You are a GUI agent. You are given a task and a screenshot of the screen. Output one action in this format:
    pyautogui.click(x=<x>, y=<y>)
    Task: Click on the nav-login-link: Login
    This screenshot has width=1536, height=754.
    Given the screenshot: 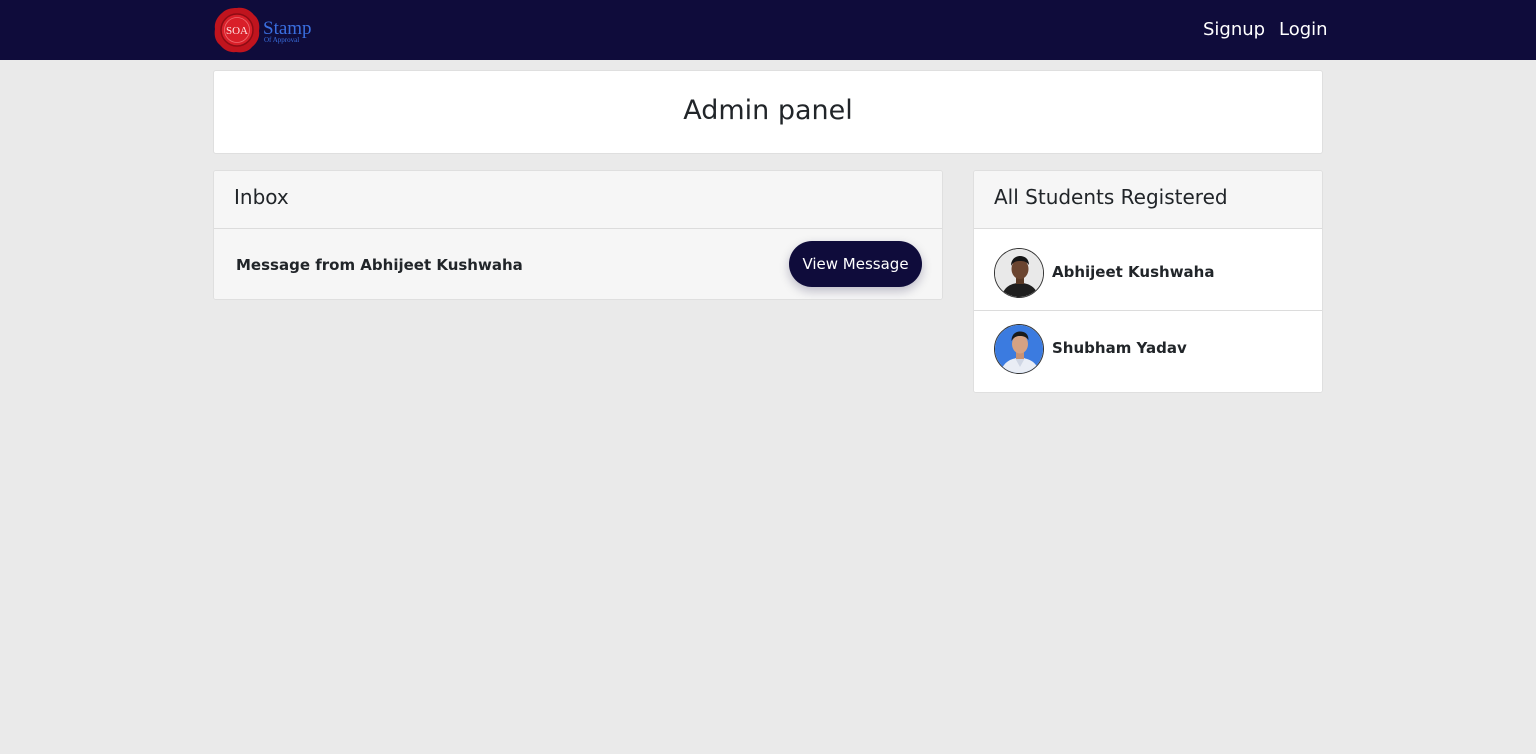 What is the action you would take?
    pyautogui.click(x=1303, y=30)
    